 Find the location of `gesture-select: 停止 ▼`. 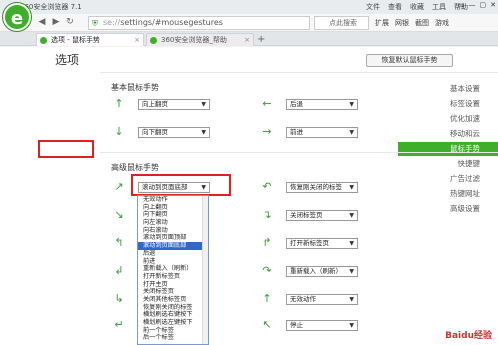

gesture-select: 停止 ▼ is located at coordinates (322, 325).